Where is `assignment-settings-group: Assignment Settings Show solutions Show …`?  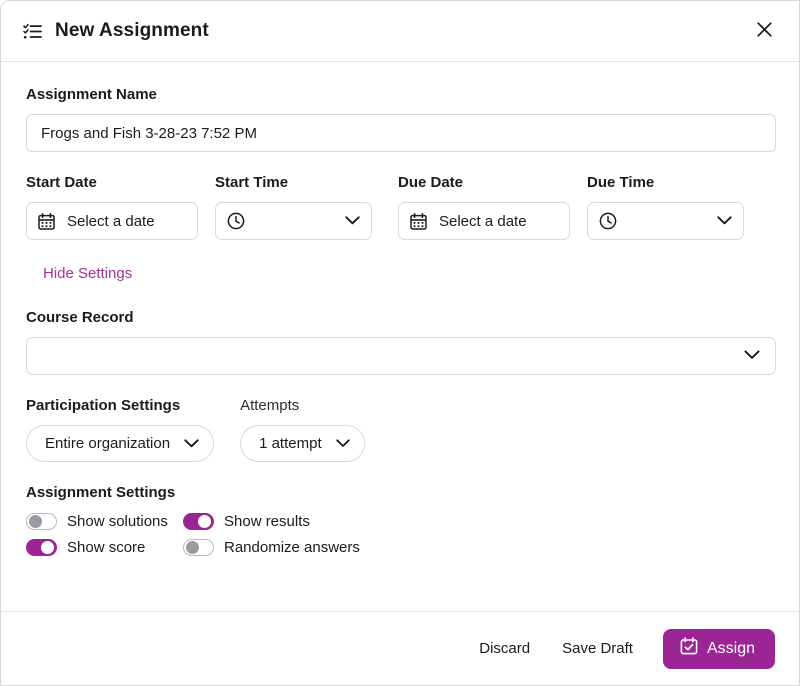
assignment-settings-group: Assignment Settings Show solutions Show … is located at coordinates (400, 520).